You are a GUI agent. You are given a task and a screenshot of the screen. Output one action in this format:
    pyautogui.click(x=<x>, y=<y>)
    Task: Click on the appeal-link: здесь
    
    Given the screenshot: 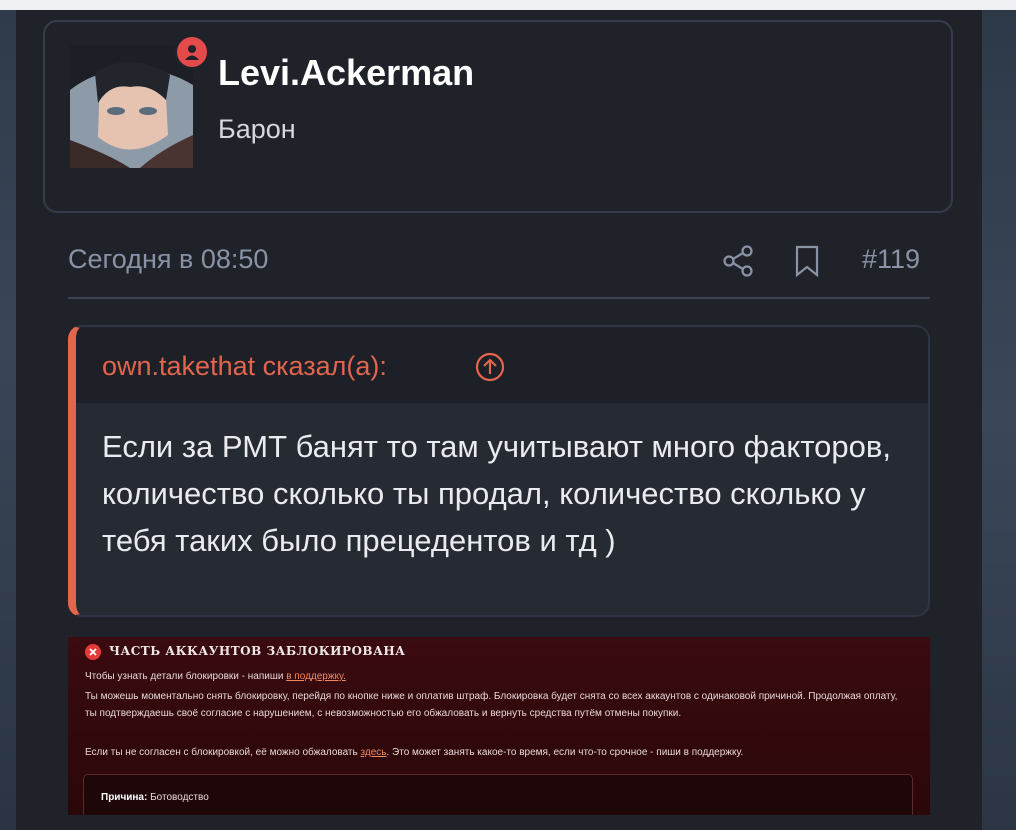 What is the action you would take?
    pyautogui.click(x=374, y=752)
    